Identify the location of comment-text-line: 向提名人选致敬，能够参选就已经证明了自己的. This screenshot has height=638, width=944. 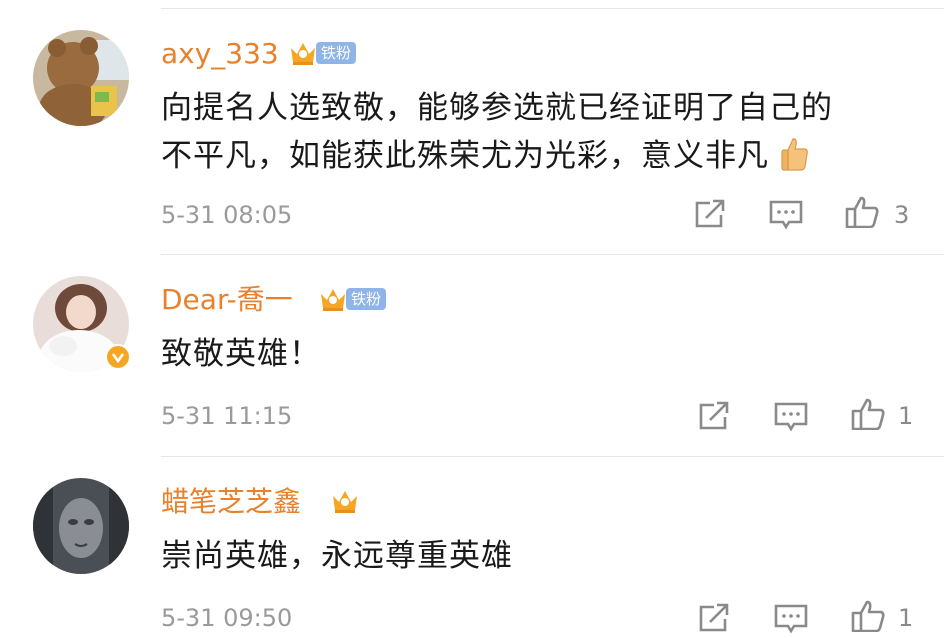
(497, 108).